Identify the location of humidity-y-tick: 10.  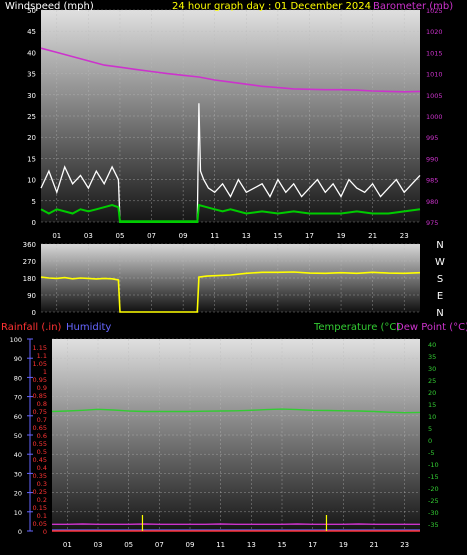
(18, 513).